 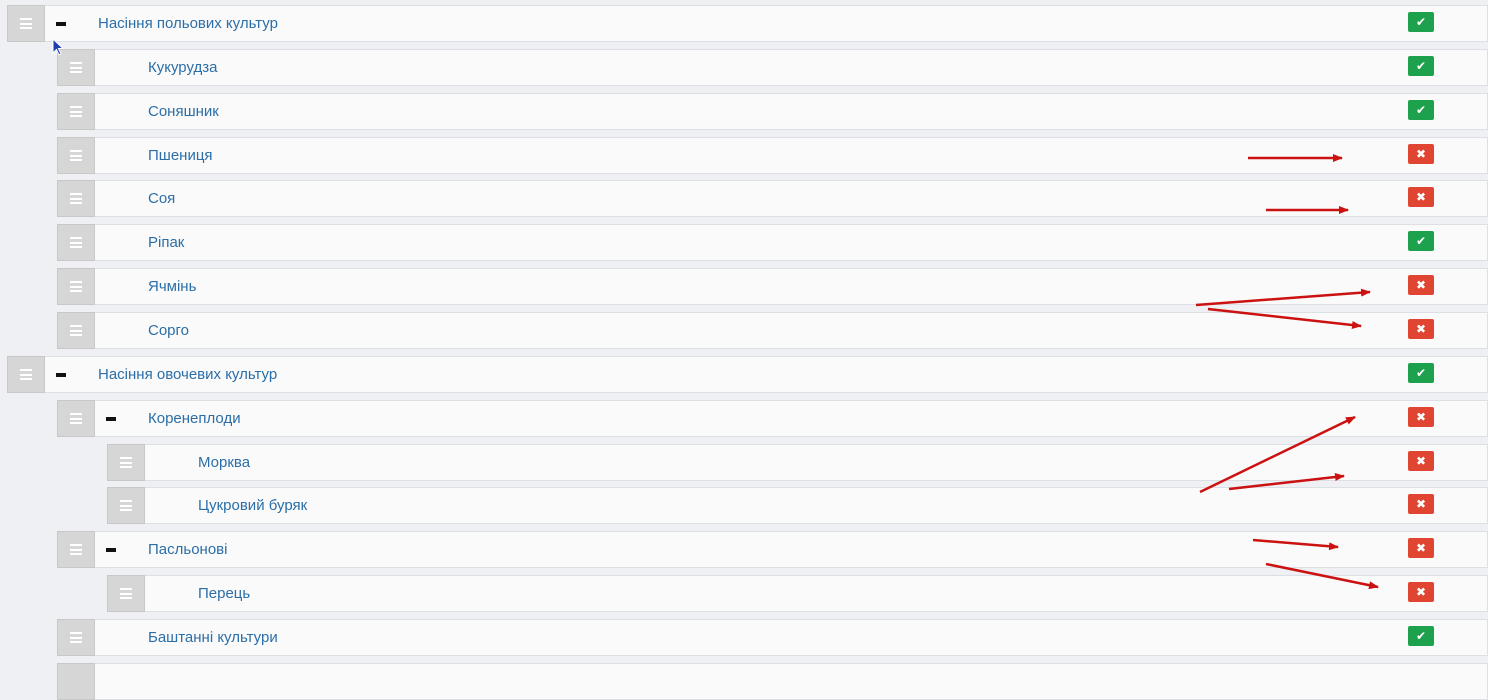 What do you see at coordinates (252, 505) in the screenshot?
I see `category-label: Цукровий буряк` at bounding box center [252, 505].